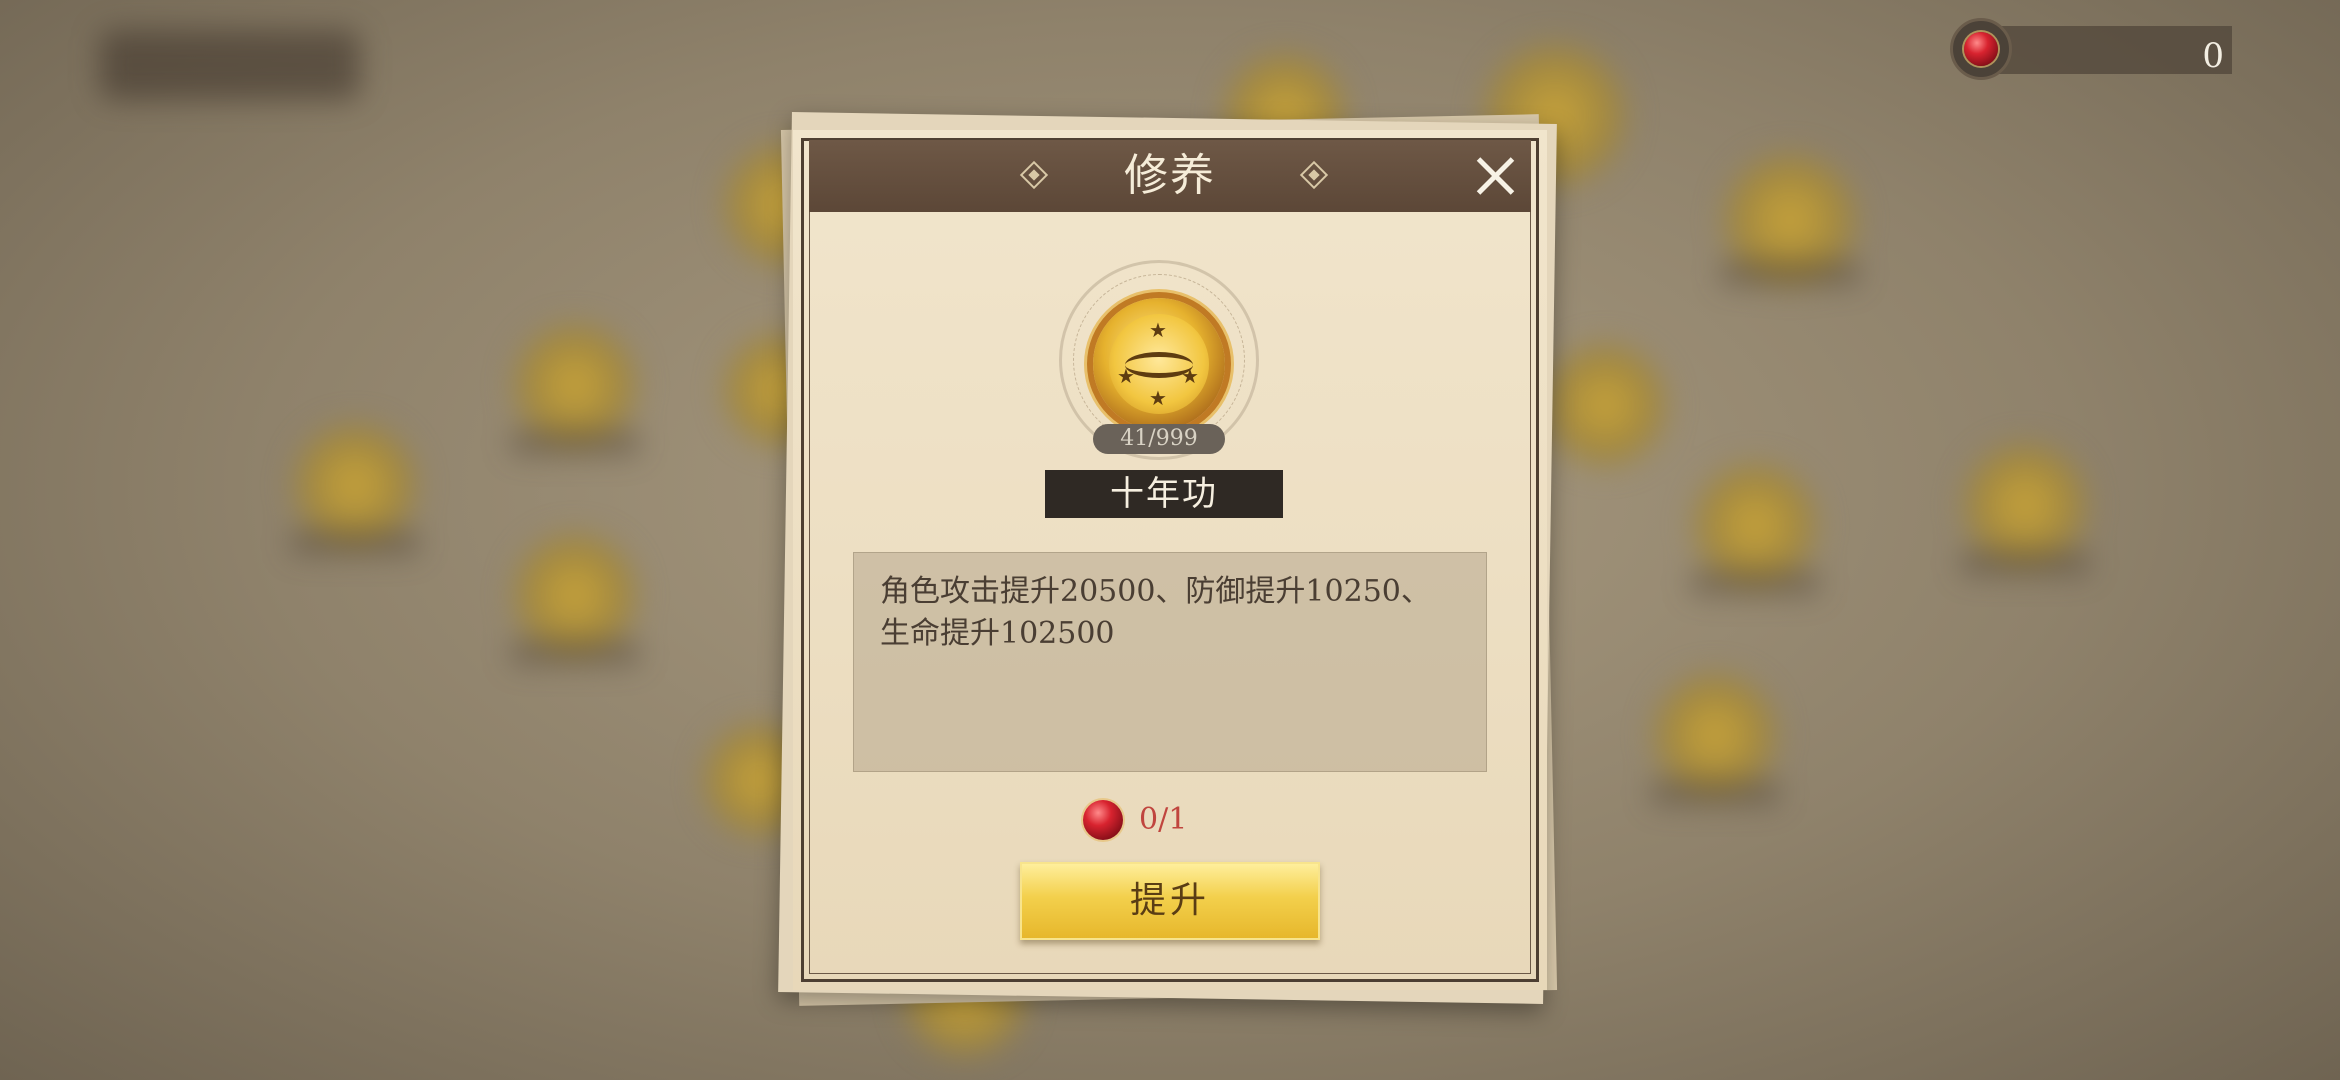 This screenshot has height=1080, width=2340. I want to click on cost-text: 0/1, so click(1163, 819).